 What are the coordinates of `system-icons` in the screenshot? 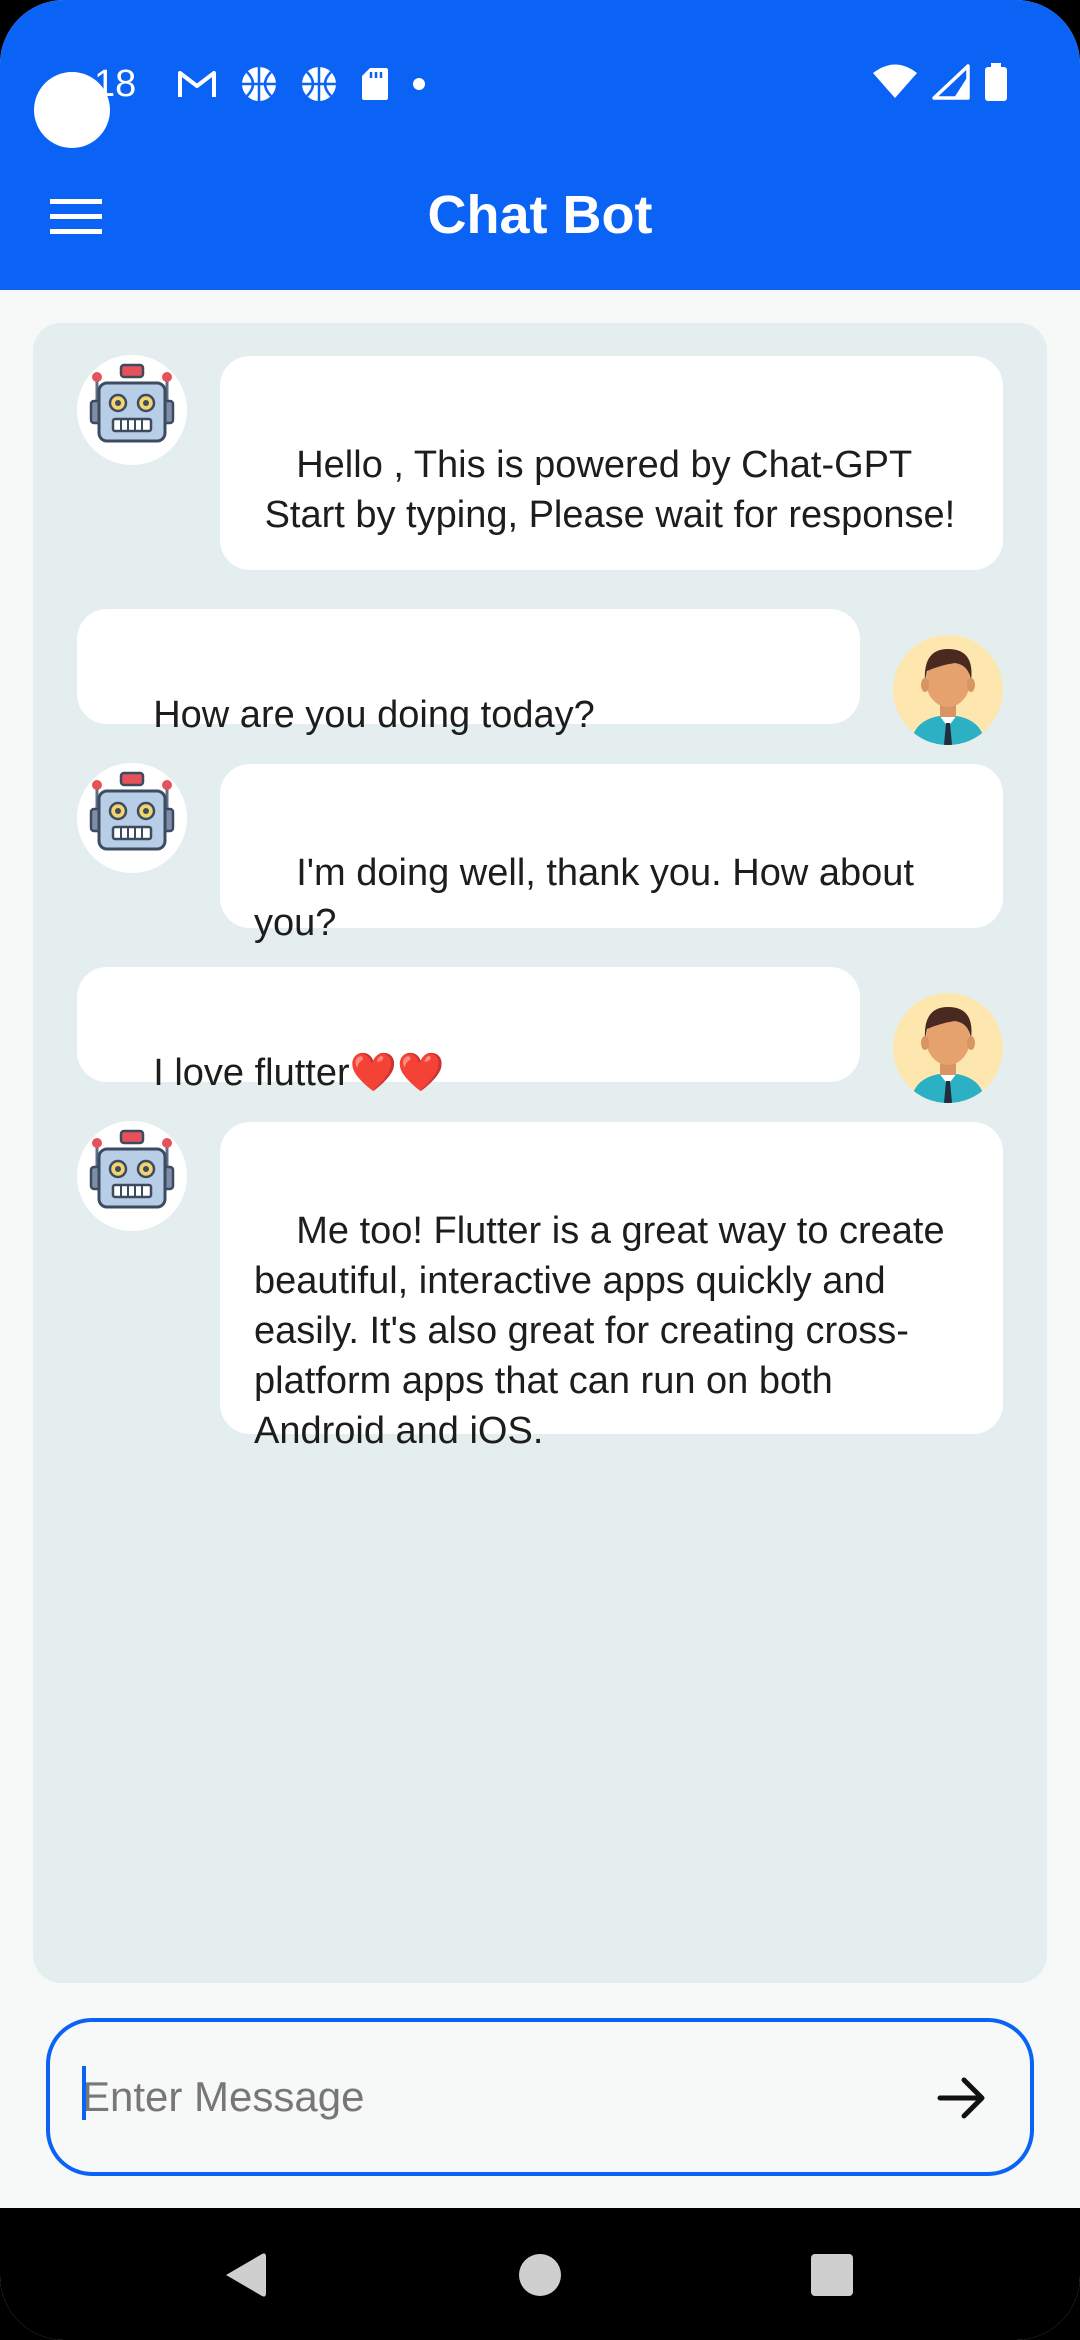 It's located at (940, 84).